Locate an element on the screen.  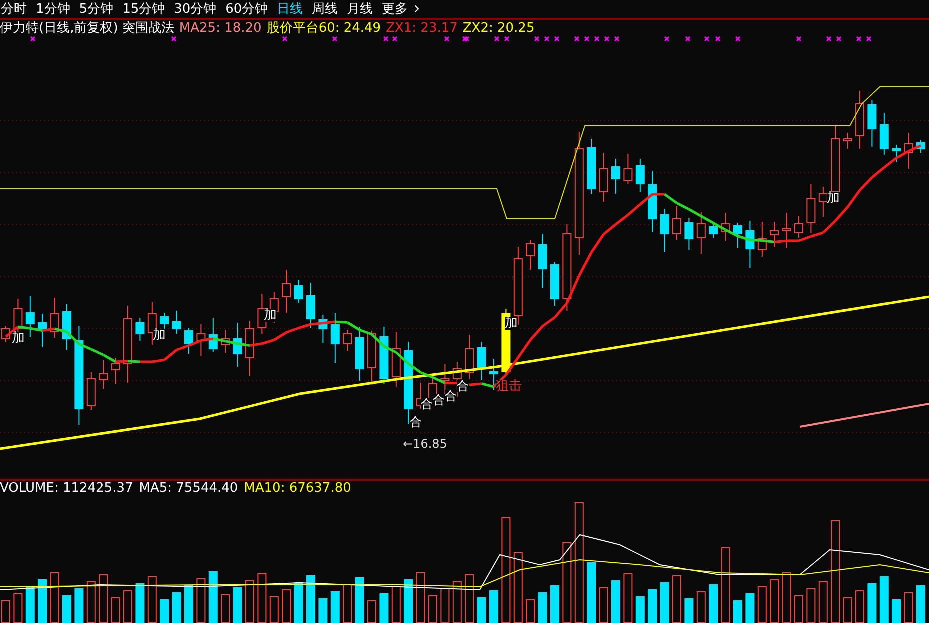
period-tab: 月线 is located at coordinates (360, 9).